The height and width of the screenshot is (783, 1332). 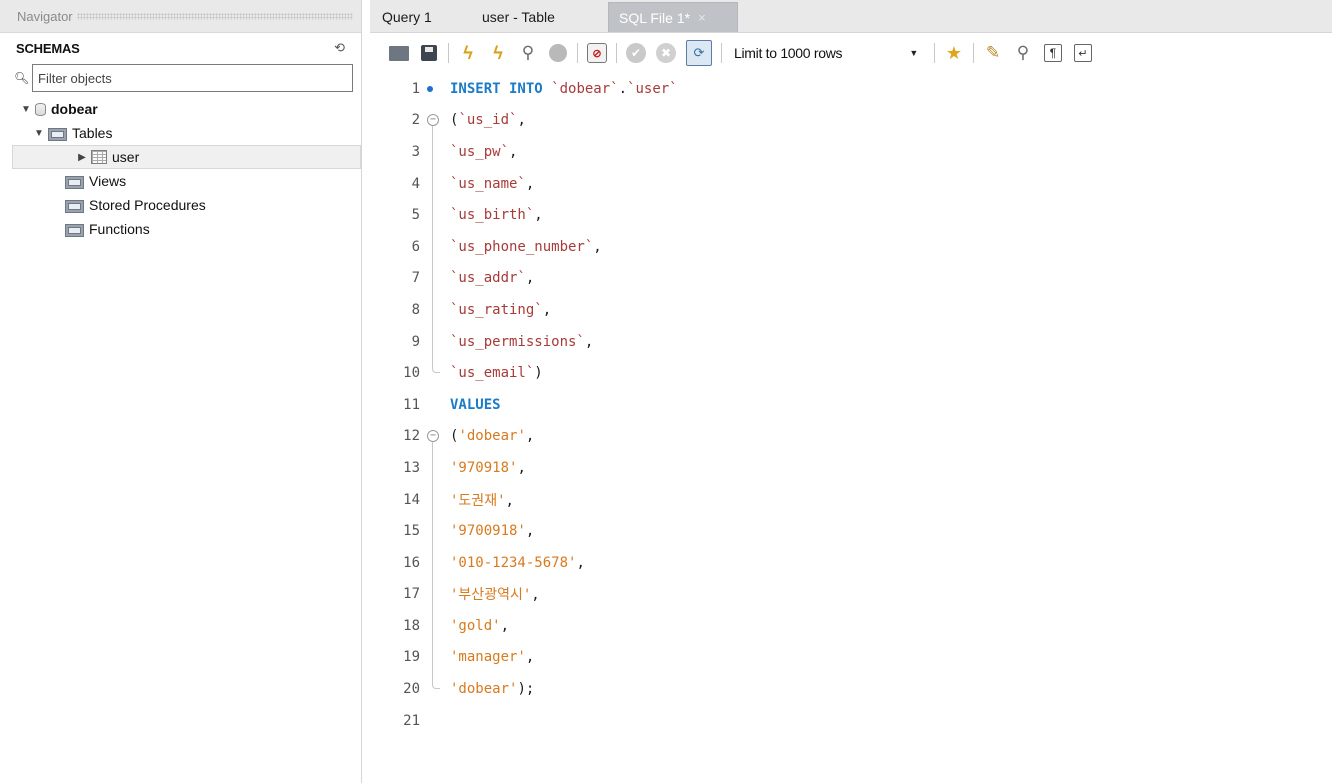 What do you see at coordinates (699, 53) in the screenshot?
I see `autocommit-toggle: ⟳` at bounding box center [699, 53].